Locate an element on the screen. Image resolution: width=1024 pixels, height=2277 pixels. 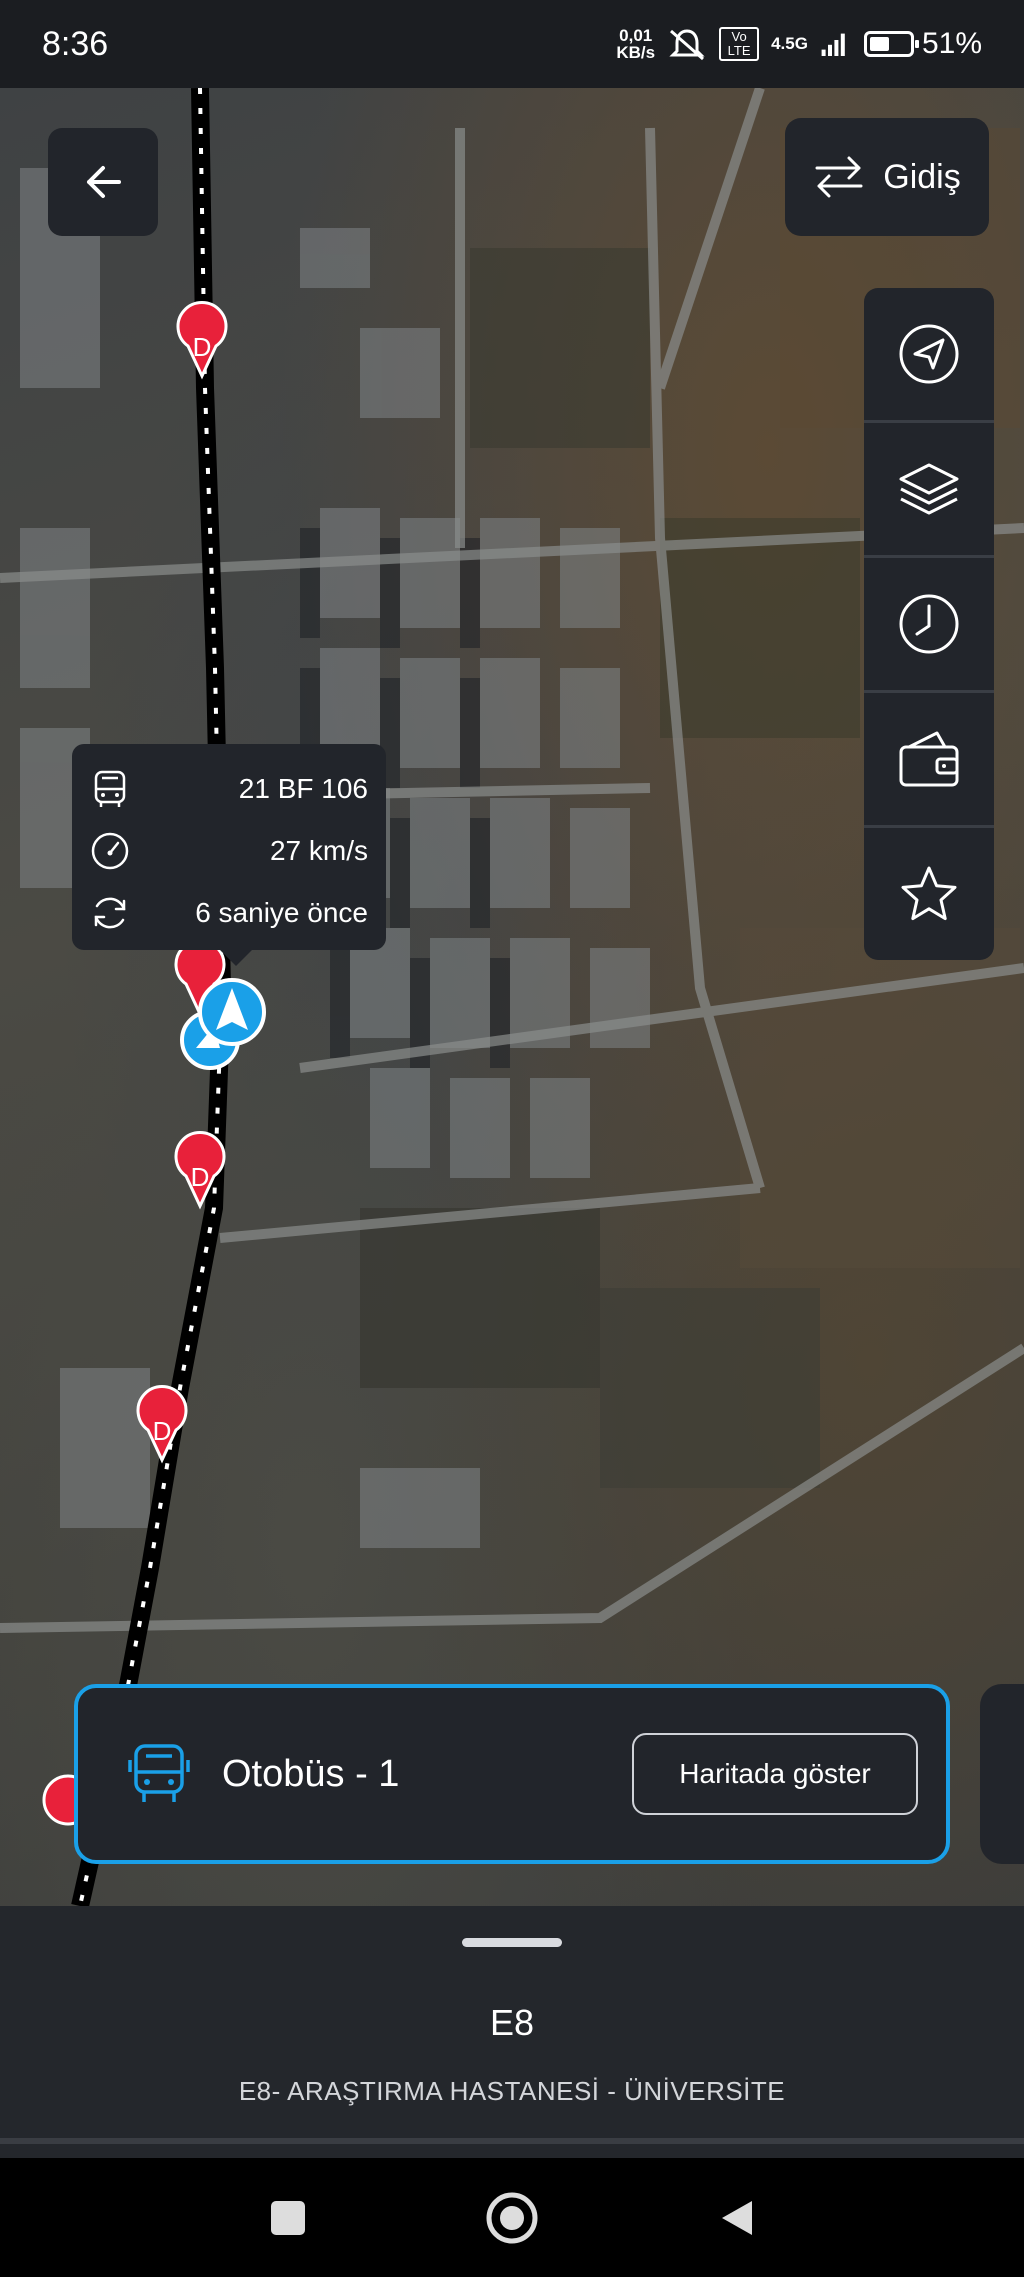
network-speed-value: 0,01 is located at coordinates (636, 35).